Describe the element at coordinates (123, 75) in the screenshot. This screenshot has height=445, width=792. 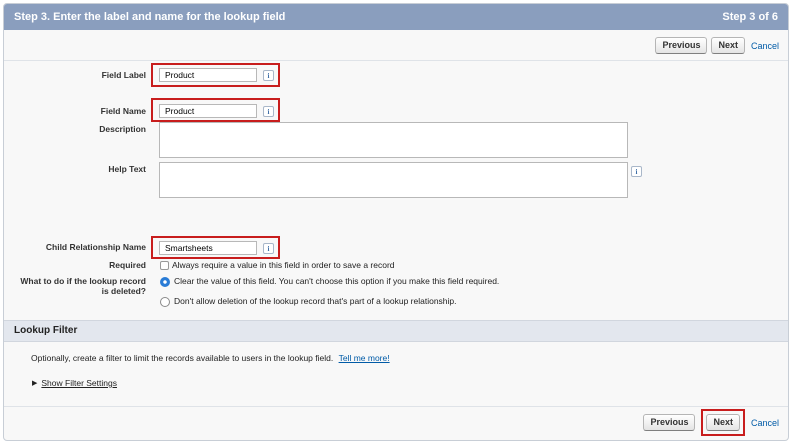
I see `field-label-label: Field Label` at that location.